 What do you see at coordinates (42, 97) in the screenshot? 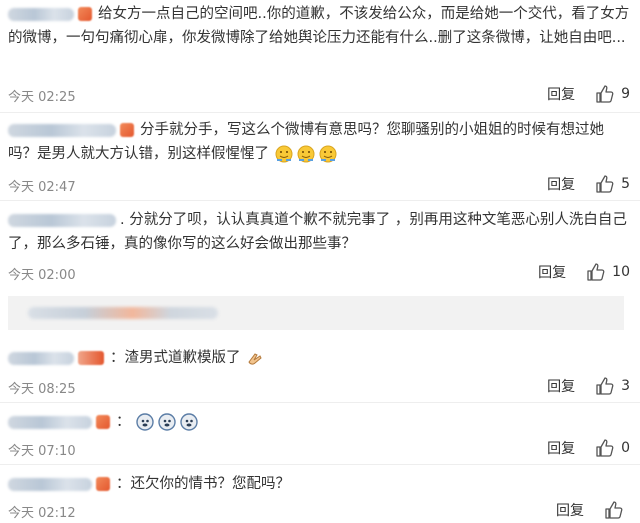
I see `comment-time: 今天 02:25` at bounding box center [42, 97].